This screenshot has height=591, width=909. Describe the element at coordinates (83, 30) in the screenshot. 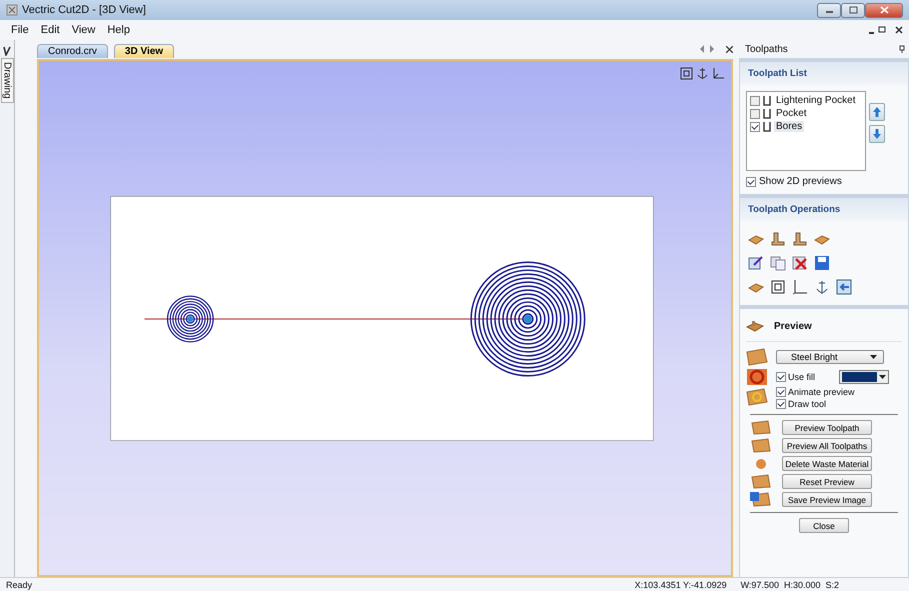

I see `menu-item: View` at that location.